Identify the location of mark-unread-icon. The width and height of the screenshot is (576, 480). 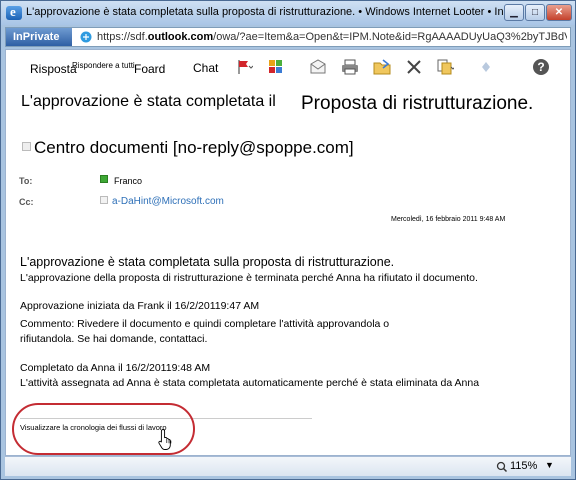
(318, 67).